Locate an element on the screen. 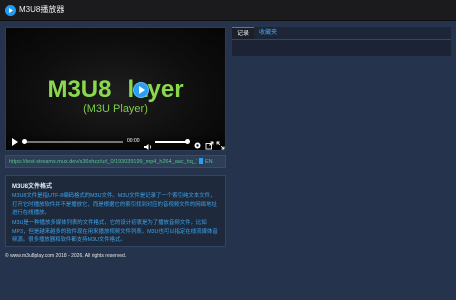 This screenshot has height=300, width=456. sidebar-tabs: 记录 收藏夹 is located at coordinates (341, 33).